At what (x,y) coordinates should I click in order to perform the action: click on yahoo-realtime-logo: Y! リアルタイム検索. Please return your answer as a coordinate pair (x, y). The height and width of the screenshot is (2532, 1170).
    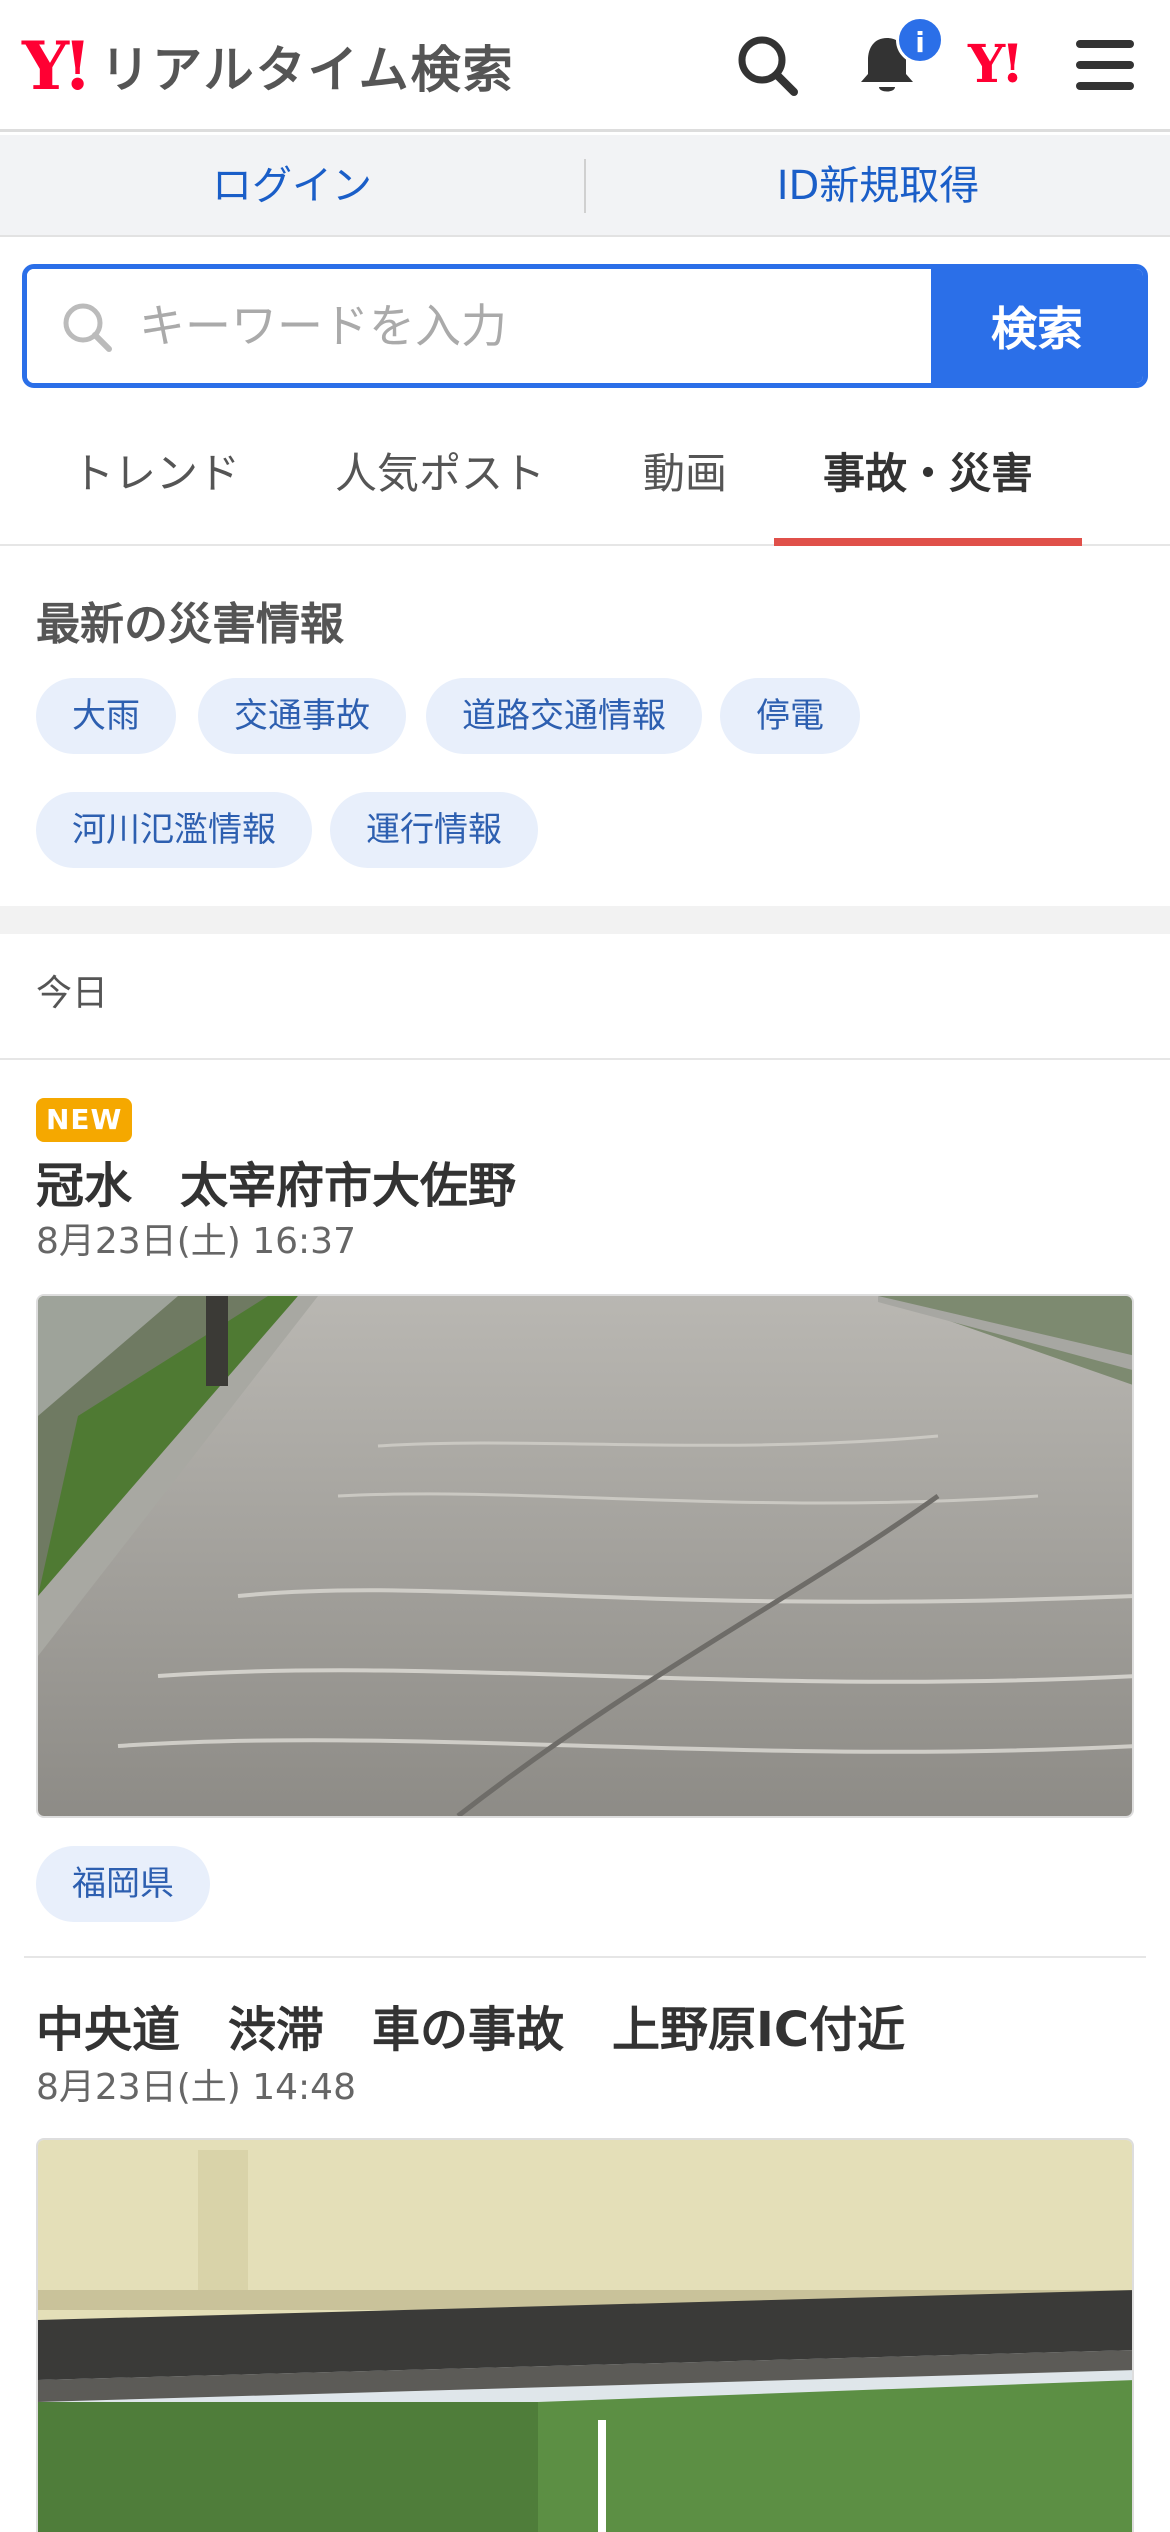
    Looking at the image, I should click on (268, 66).